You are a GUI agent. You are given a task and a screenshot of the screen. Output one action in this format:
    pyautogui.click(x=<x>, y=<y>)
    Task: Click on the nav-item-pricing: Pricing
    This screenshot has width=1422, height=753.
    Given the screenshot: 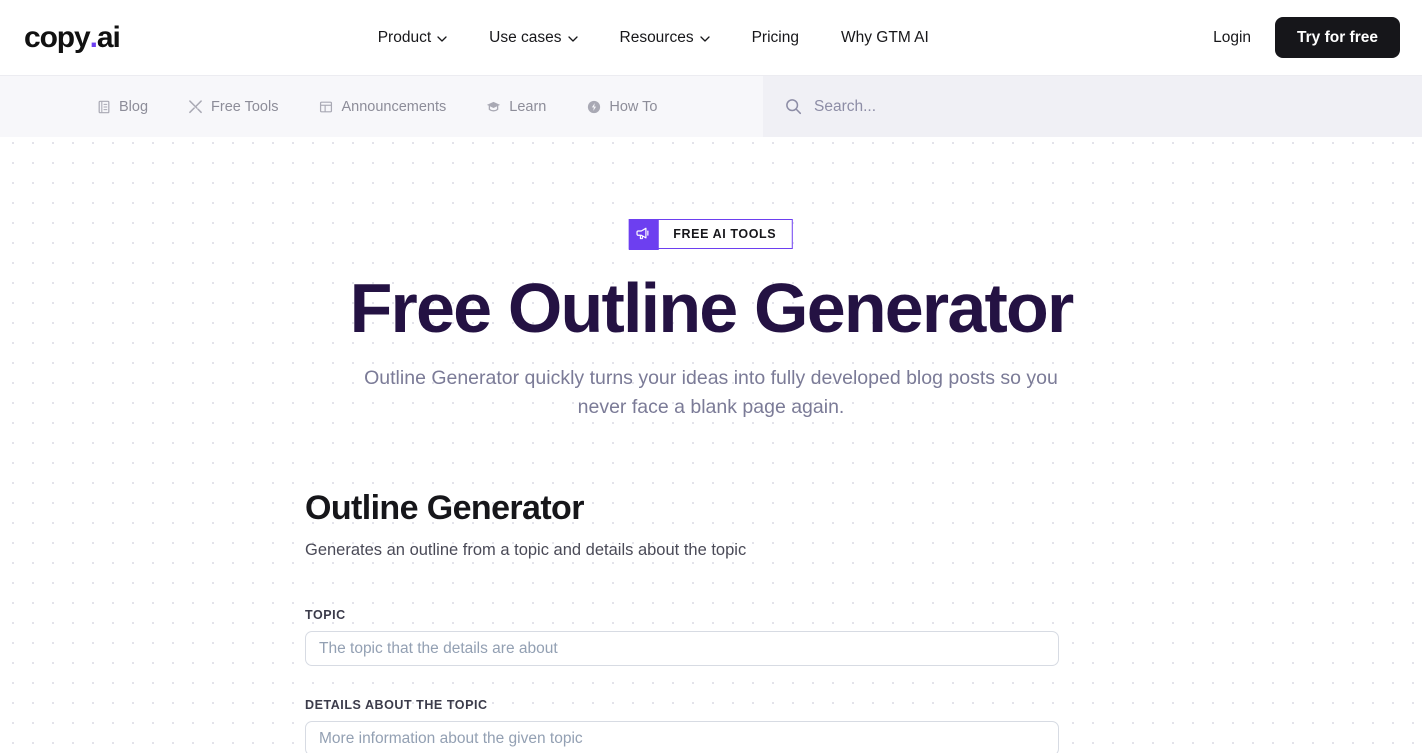 What is the action you would take?
    pyautogui.click(x=775, y=38)
    